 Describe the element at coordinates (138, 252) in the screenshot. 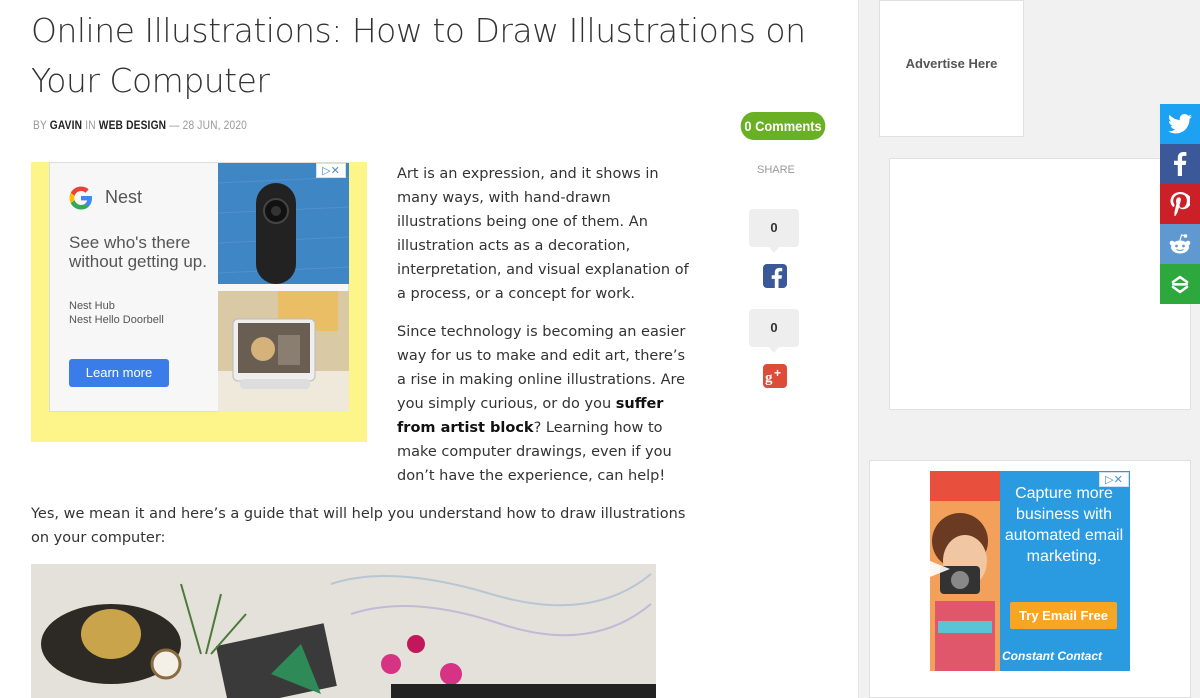

I see `ad-headline: See who's there without getting up.` at that location.